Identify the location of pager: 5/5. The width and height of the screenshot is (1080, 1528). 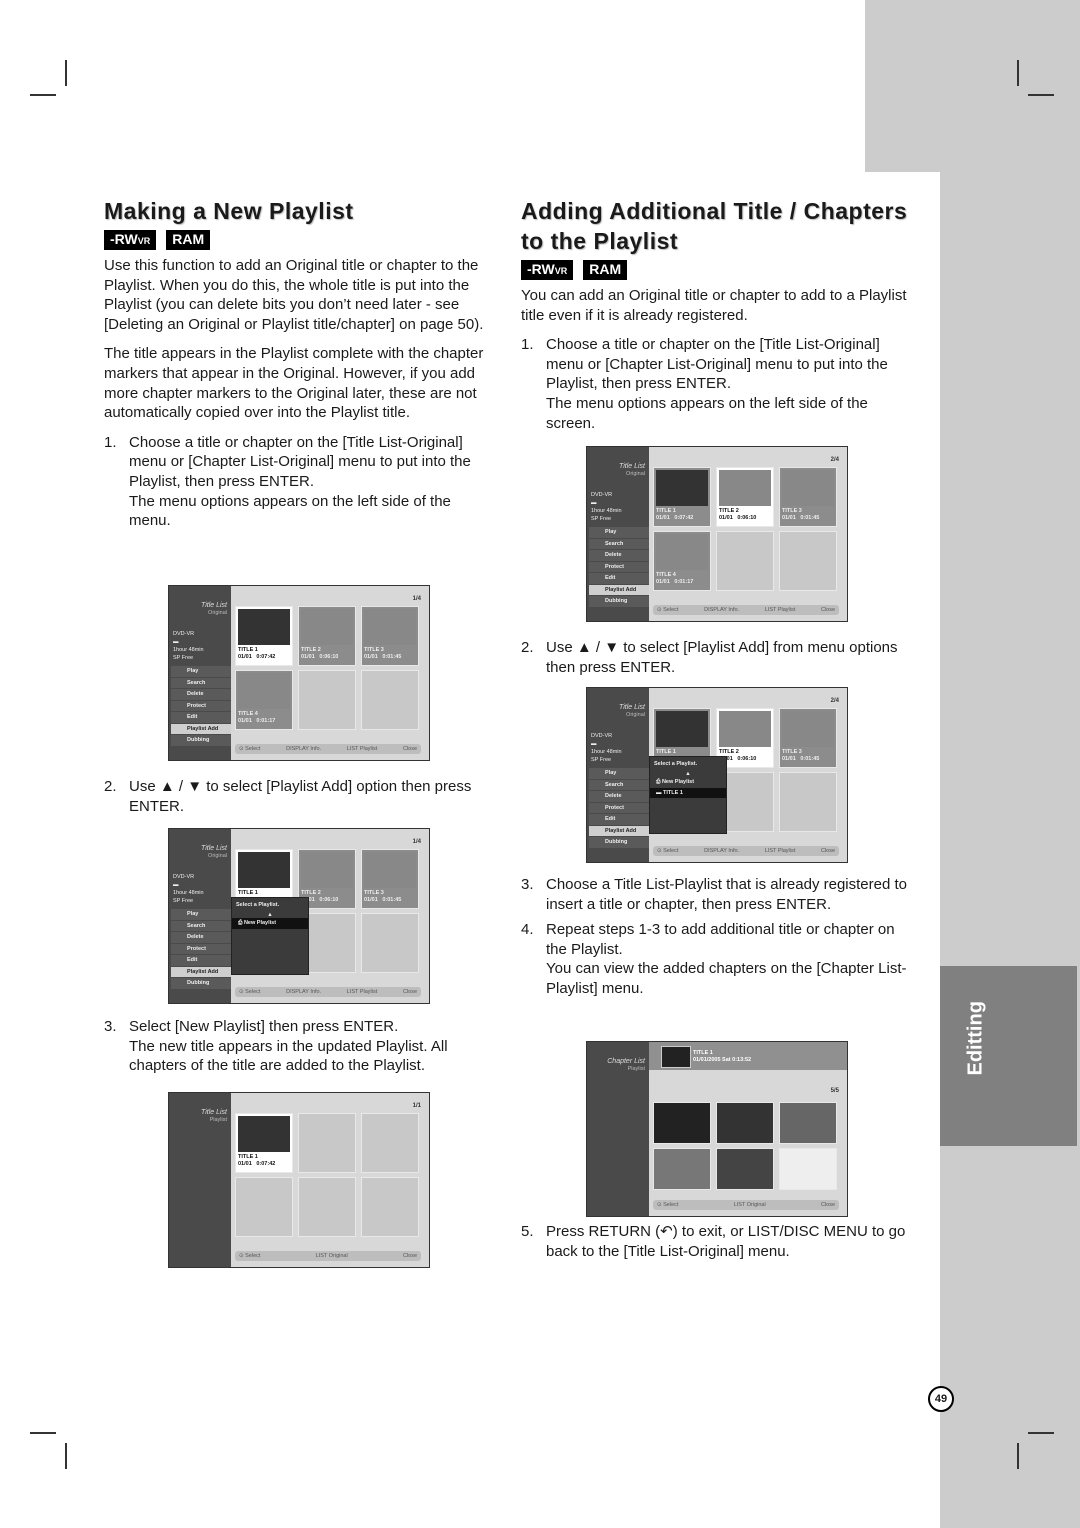
(834, 1091).